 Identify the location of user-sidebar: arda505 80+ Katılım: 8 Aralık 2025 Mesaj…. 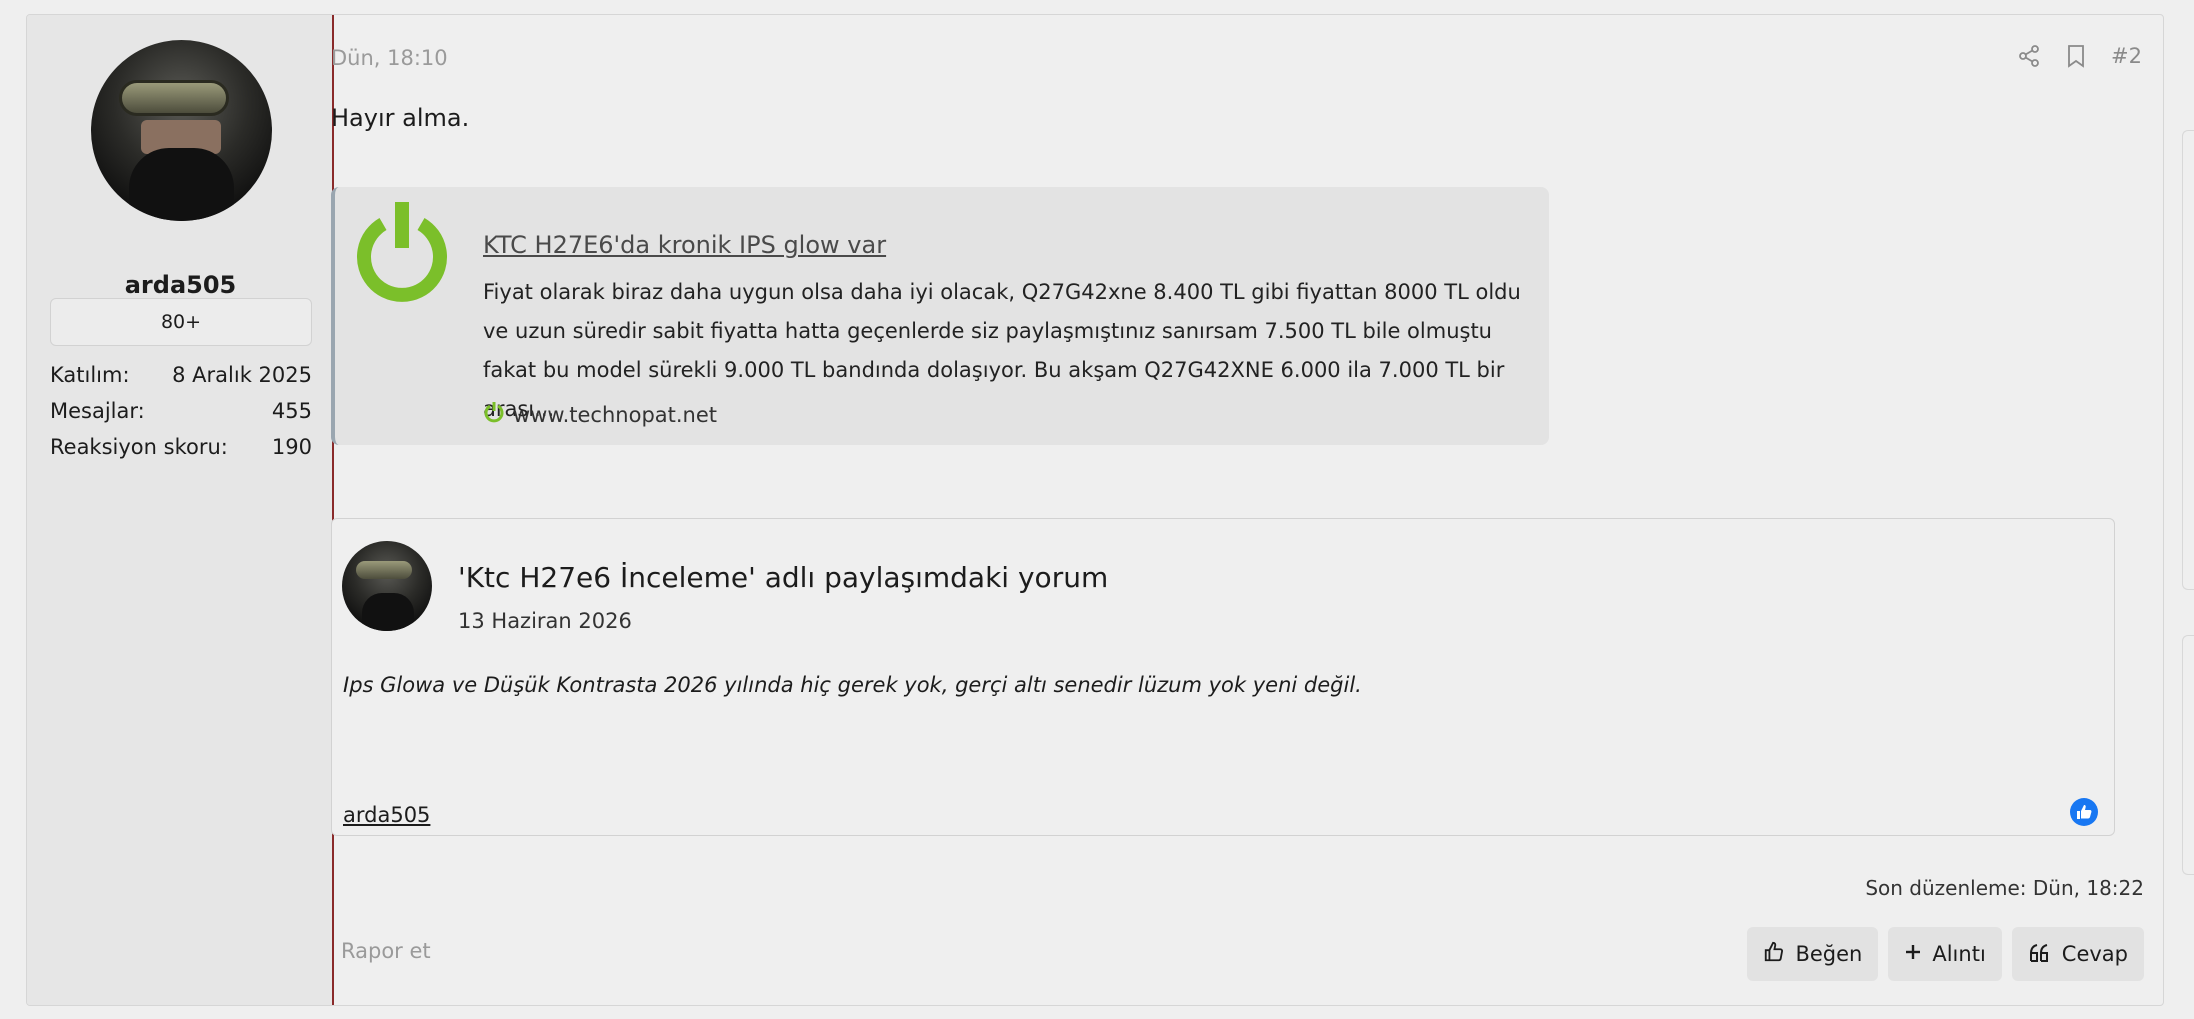
(180, 510).